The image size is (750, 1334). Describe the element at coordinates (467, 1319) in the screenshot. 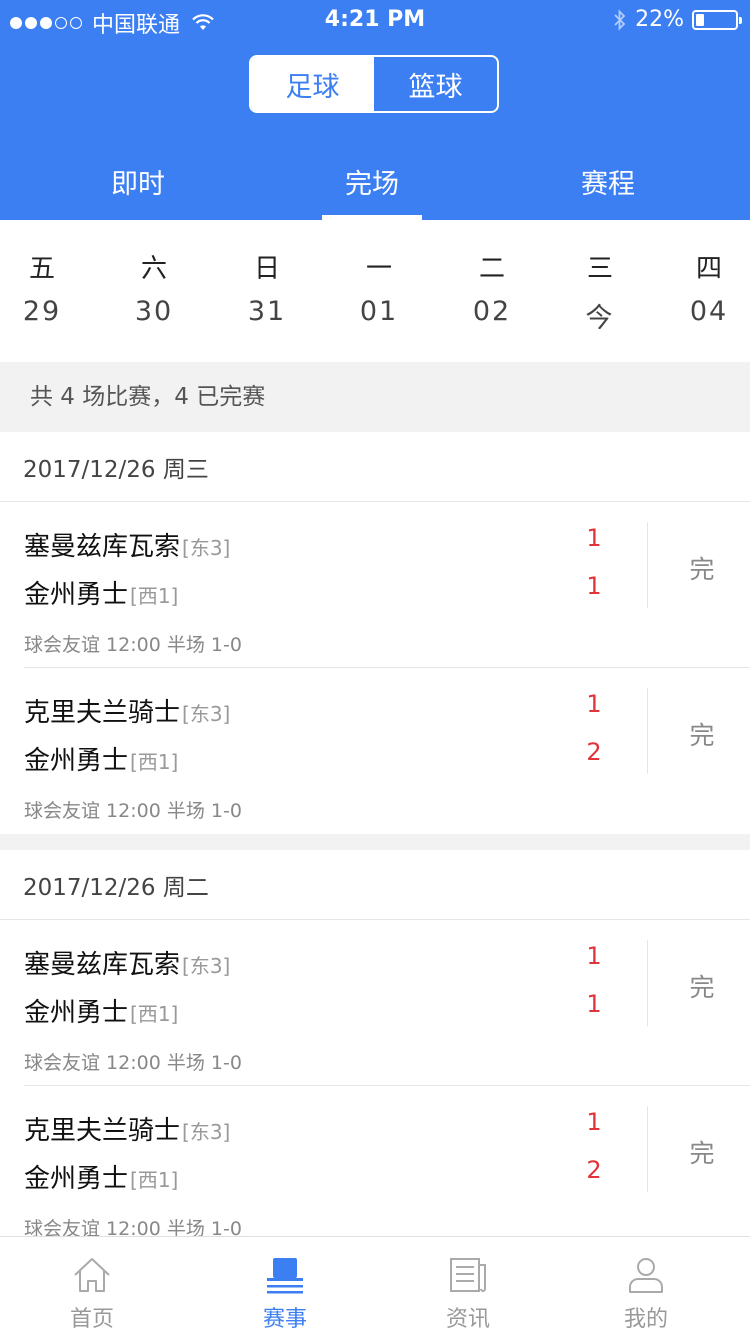

I see `nav-label: 资讯` at that location.